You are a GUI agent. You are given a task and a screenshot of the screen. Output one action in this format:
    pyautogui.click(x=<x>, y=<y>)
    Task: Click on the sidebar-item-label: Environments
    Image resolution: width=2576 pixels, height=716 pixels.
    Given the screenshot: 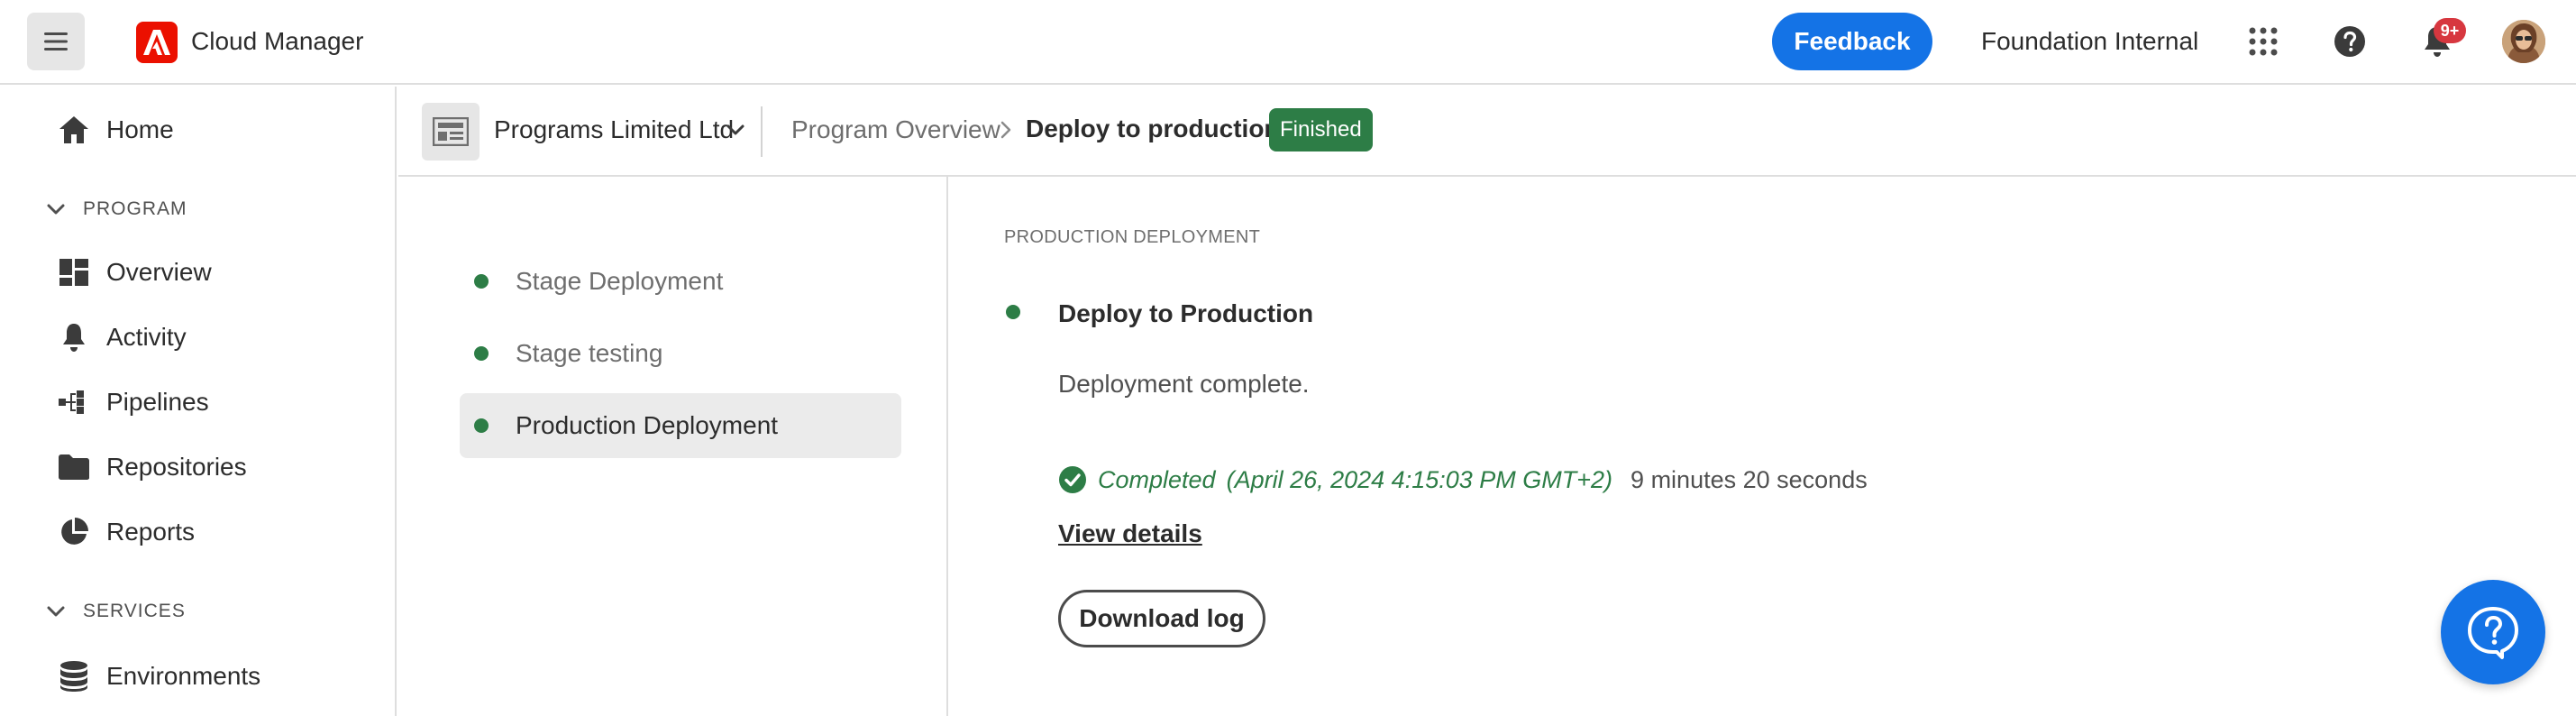 What is the action you would take?
    pyautogui.click(x=183, y=676)
    